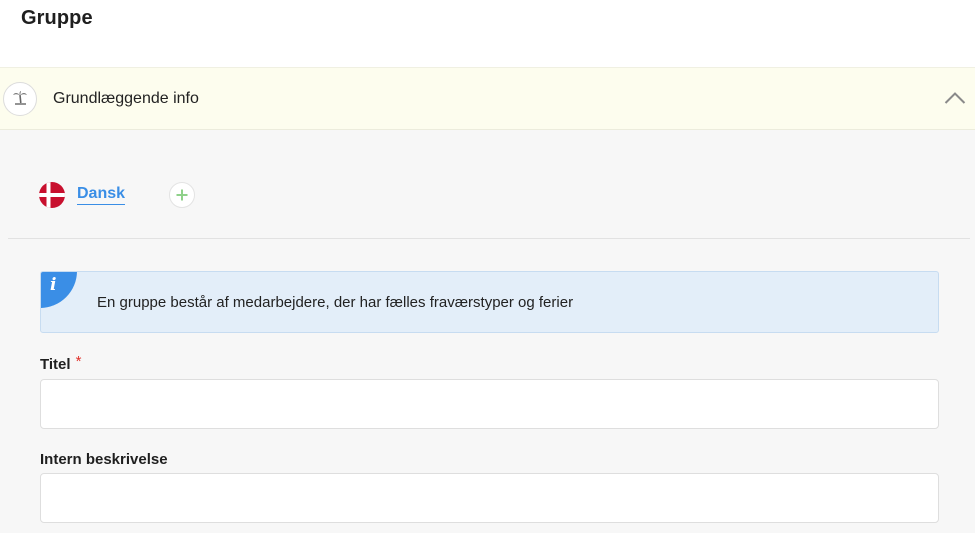  What do you see at coordinates (489, 404) in the screenshot?
I see `title-input` at bounding box center [489, 404].